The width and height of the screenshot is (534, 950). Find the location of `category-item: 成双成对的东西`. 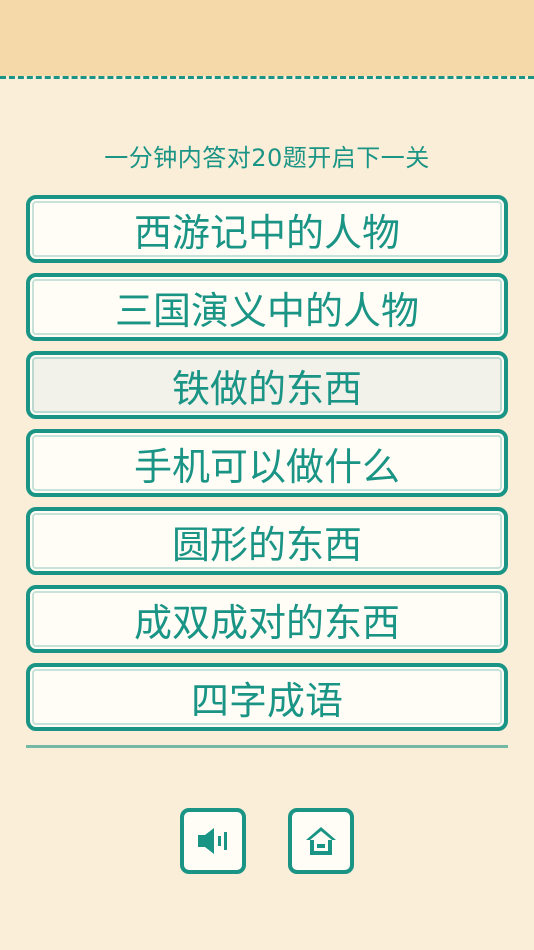

category-item: 成双成对的东西 is located at coordinates (267, 619).